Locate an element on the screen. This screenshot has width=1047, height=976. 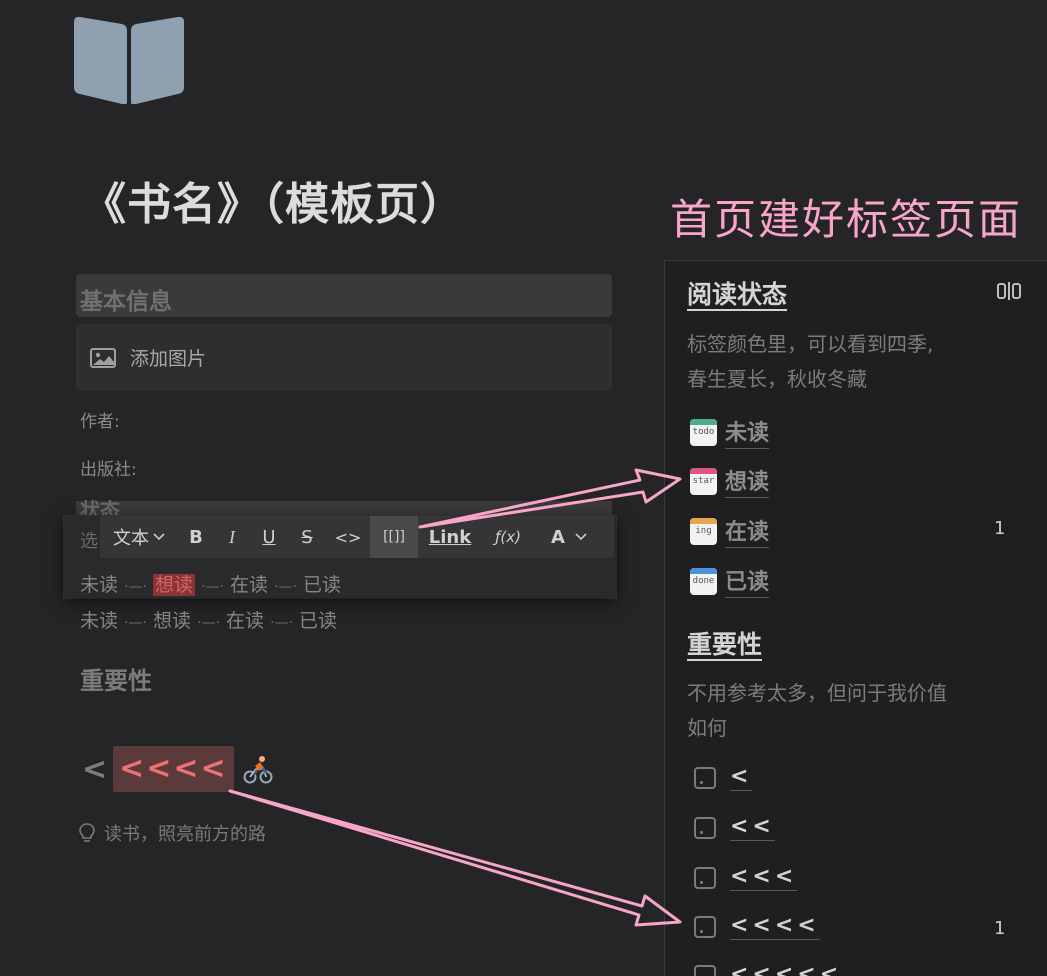
tag-label: 未读 is located at coordinates (747, 432).